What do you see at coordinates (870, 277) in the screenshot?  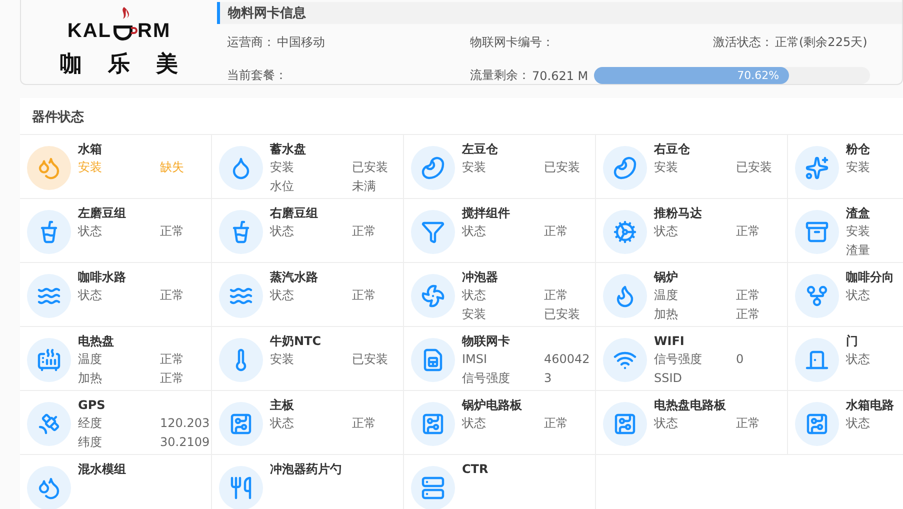 I see `device-name: 咖啡分向` at bounding box center [870, 277].